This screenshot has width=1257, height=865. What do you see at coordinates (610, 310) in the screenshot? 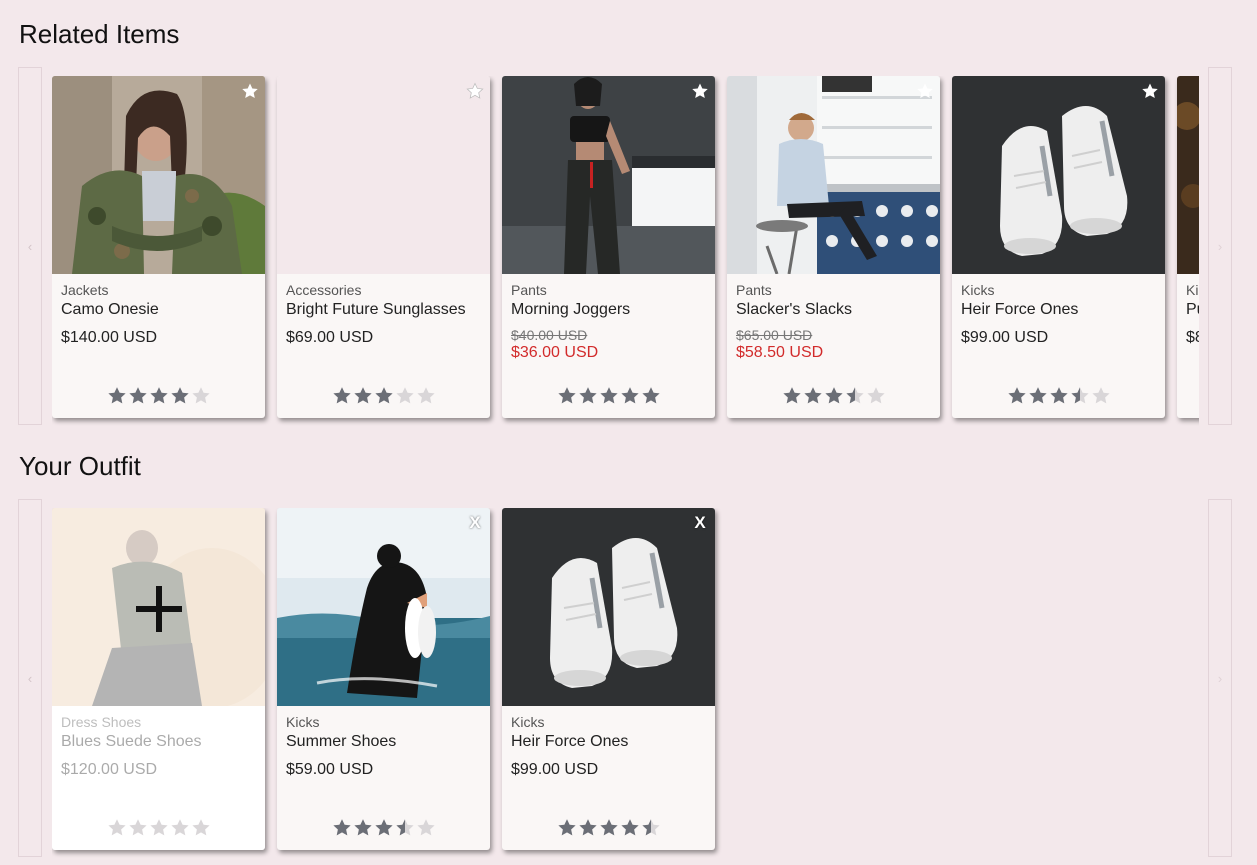
I see `product-name: Morning Joggers` at bounding box center [610, 310].